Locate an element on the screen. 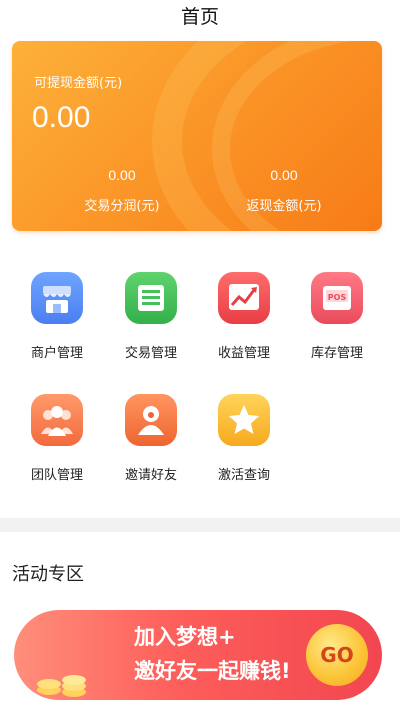 The image size is (400, 710). menu-item-transaction: 交易管理 is located at coordinates (151, 316).